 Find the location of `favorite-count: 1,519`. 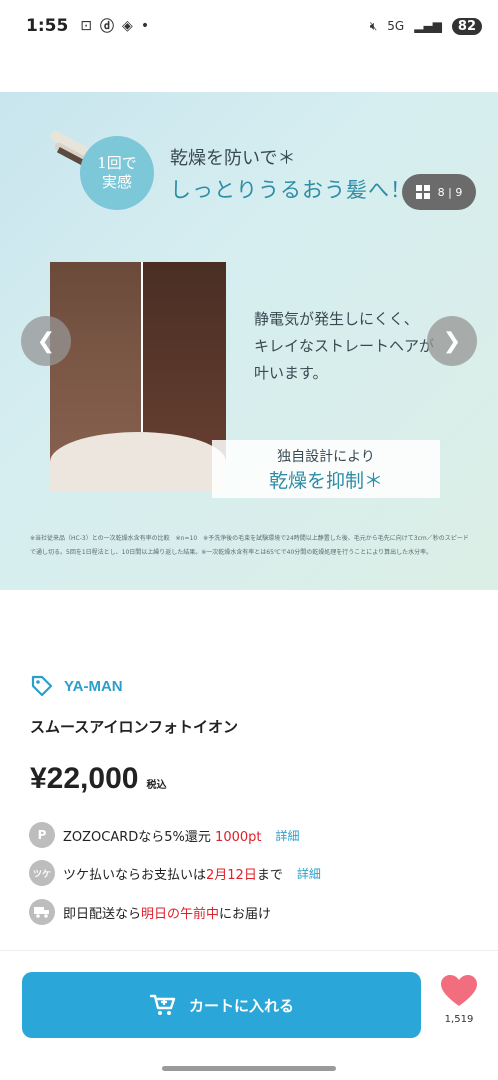

favorite-count: 1,519 is located at coordinates (459, 1019).